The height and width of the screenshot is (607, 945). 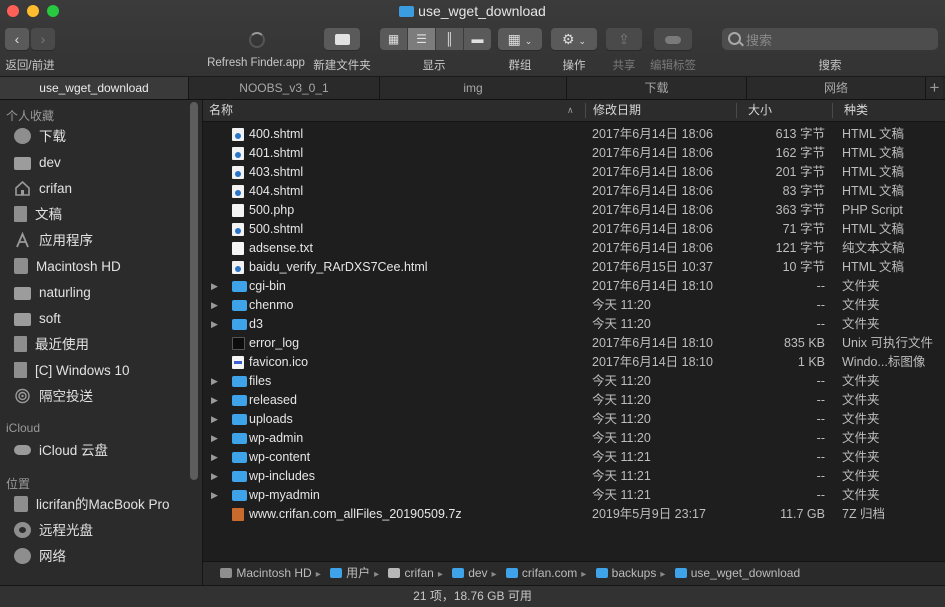 I want to click on back-forward-label: 返回/前进, so click(x=30, y=66).